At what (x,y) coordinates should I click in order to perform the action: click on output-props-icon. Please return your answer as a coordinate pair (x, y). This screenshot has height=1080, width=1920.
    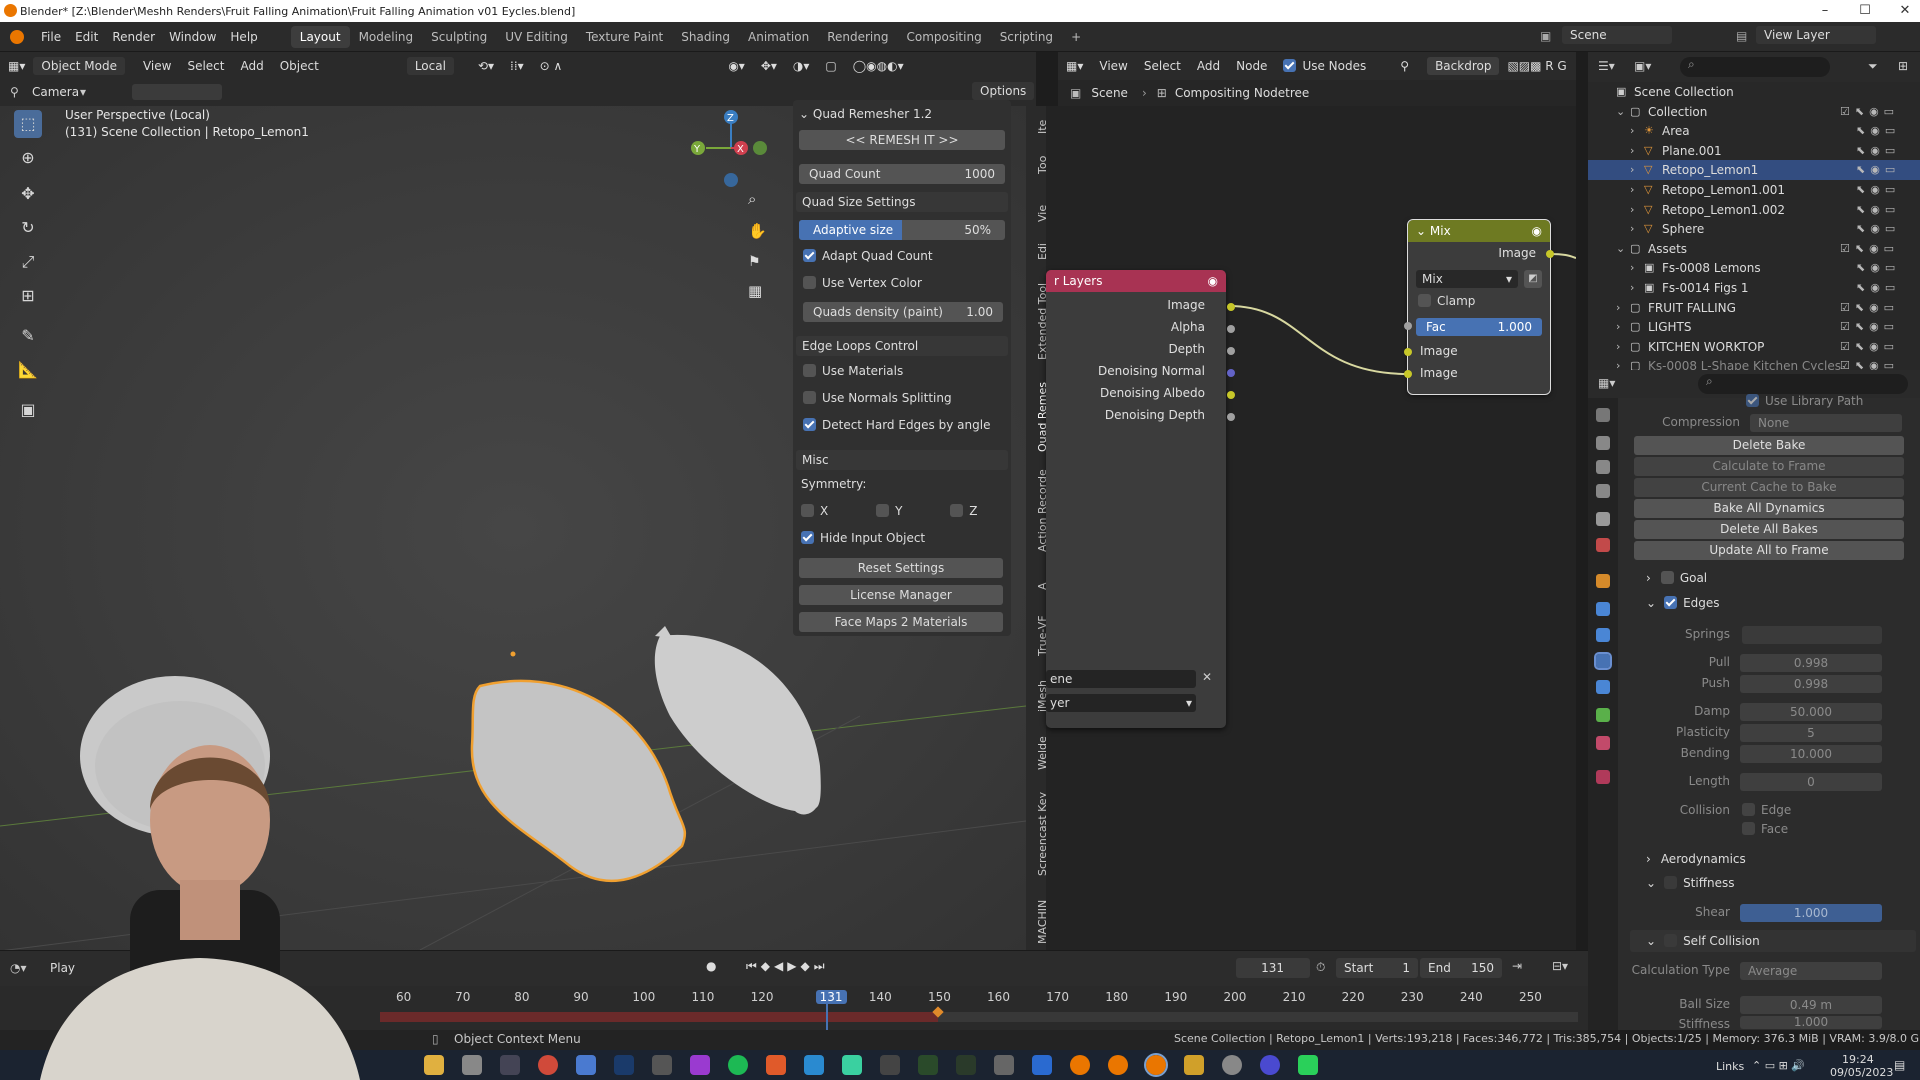
    Looking at the image, I should click on (1603, 467).